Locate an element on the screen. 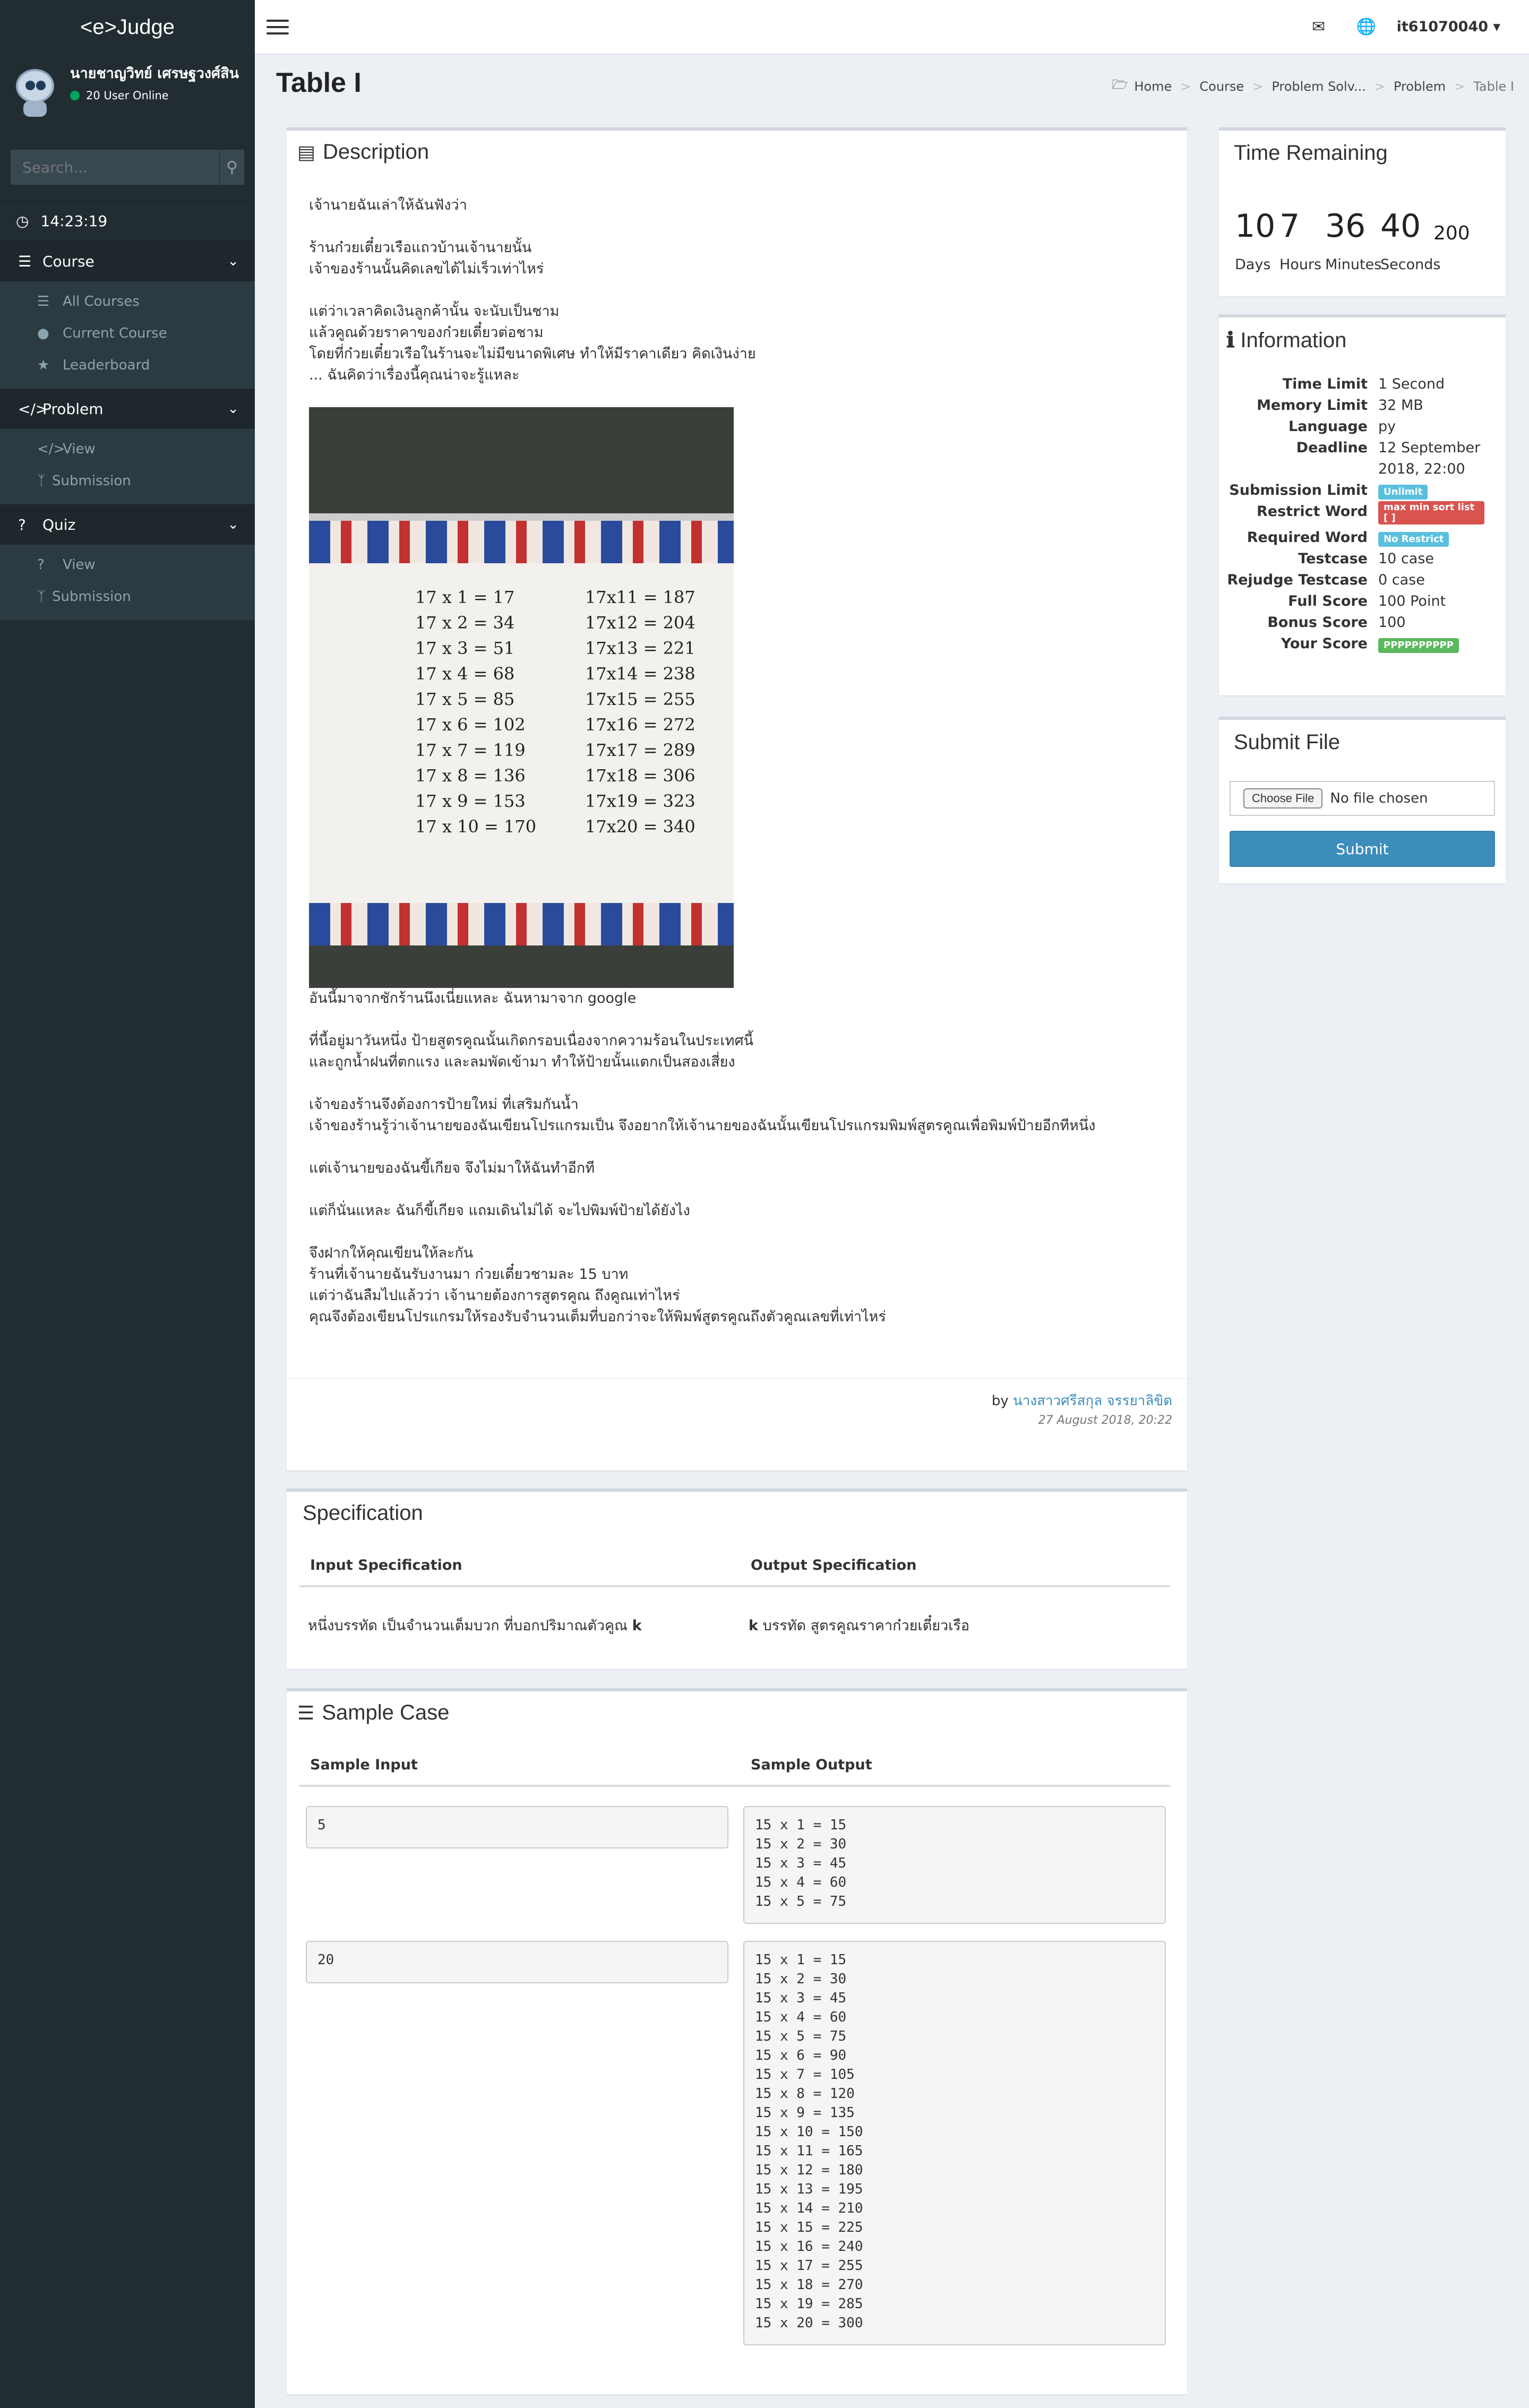  submit-button: Submit is located at coordinates (1362, 849).